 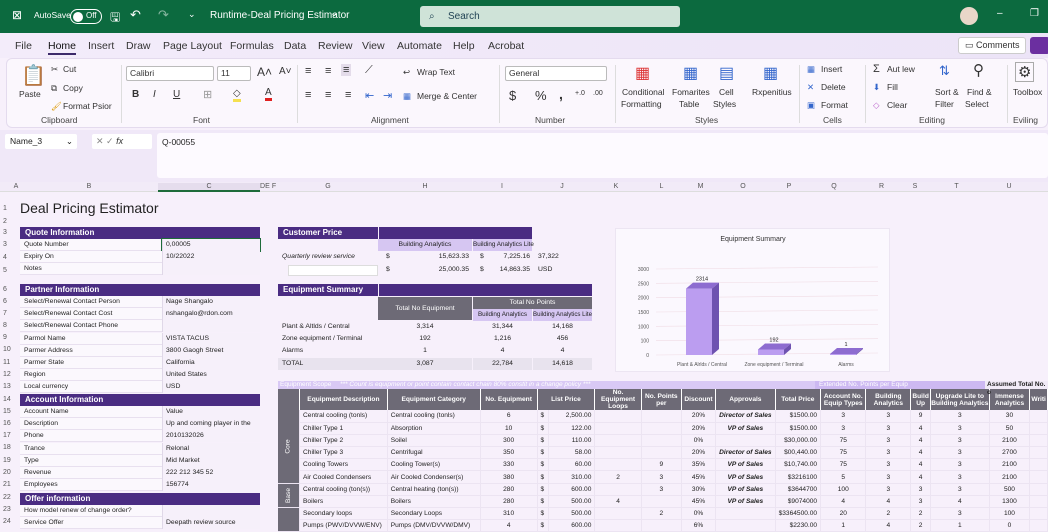 What do you see at coordinates (464, 46) in the screenshot?
I see `tab-help: Help` at bounding box center [464, 46].